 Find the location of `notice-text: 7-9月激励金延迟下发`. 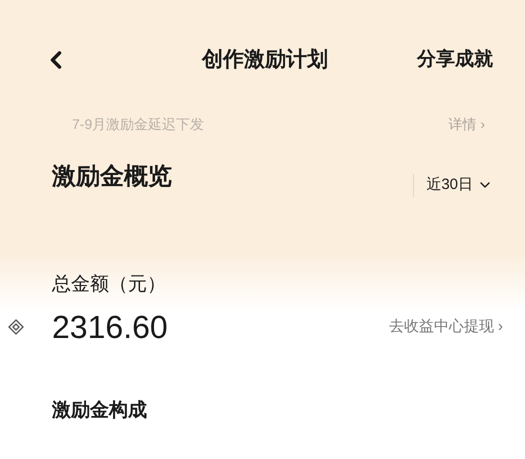

notice-text: 7-9月激励金延迟下发 is located at coordinates (138, 124).